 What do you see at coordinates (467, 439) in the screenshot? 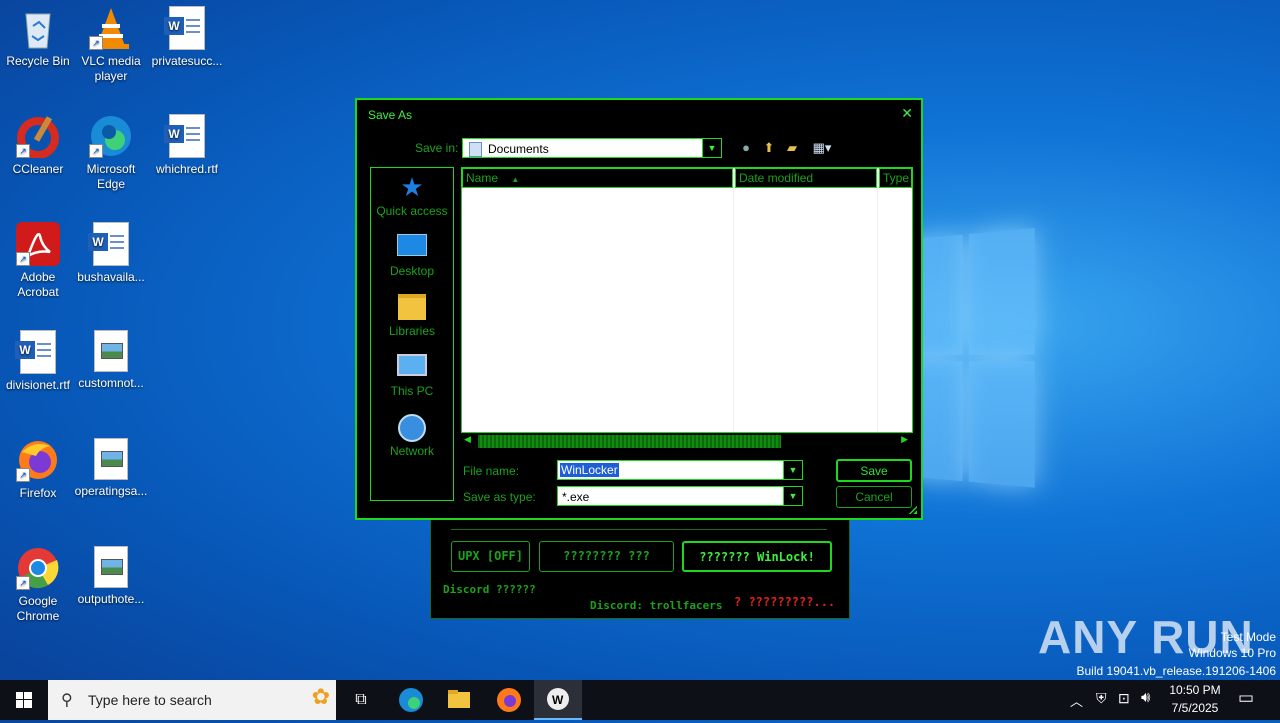
I see `scroll-left-icon: ◀` at bounding box center [467, 439].